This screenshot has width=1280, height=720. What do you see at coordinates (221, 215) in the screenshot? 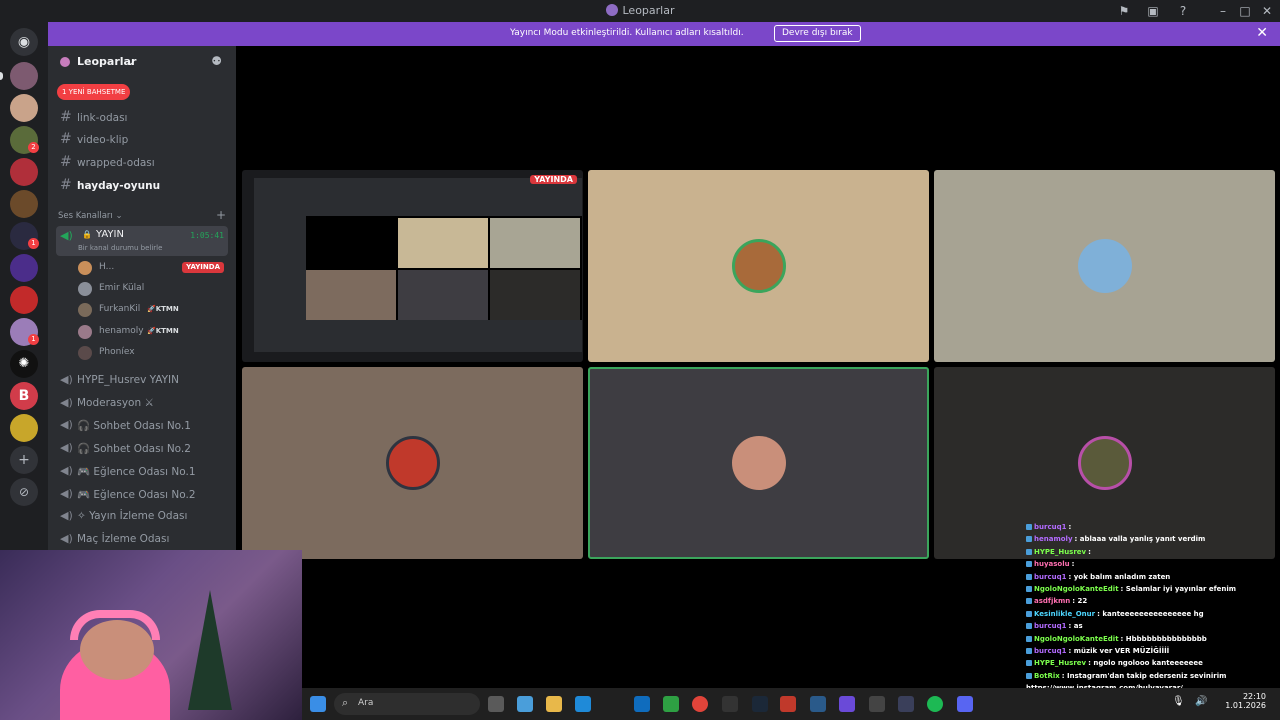
I see `add-channel-icon: +` at bounding box center [221, 215].